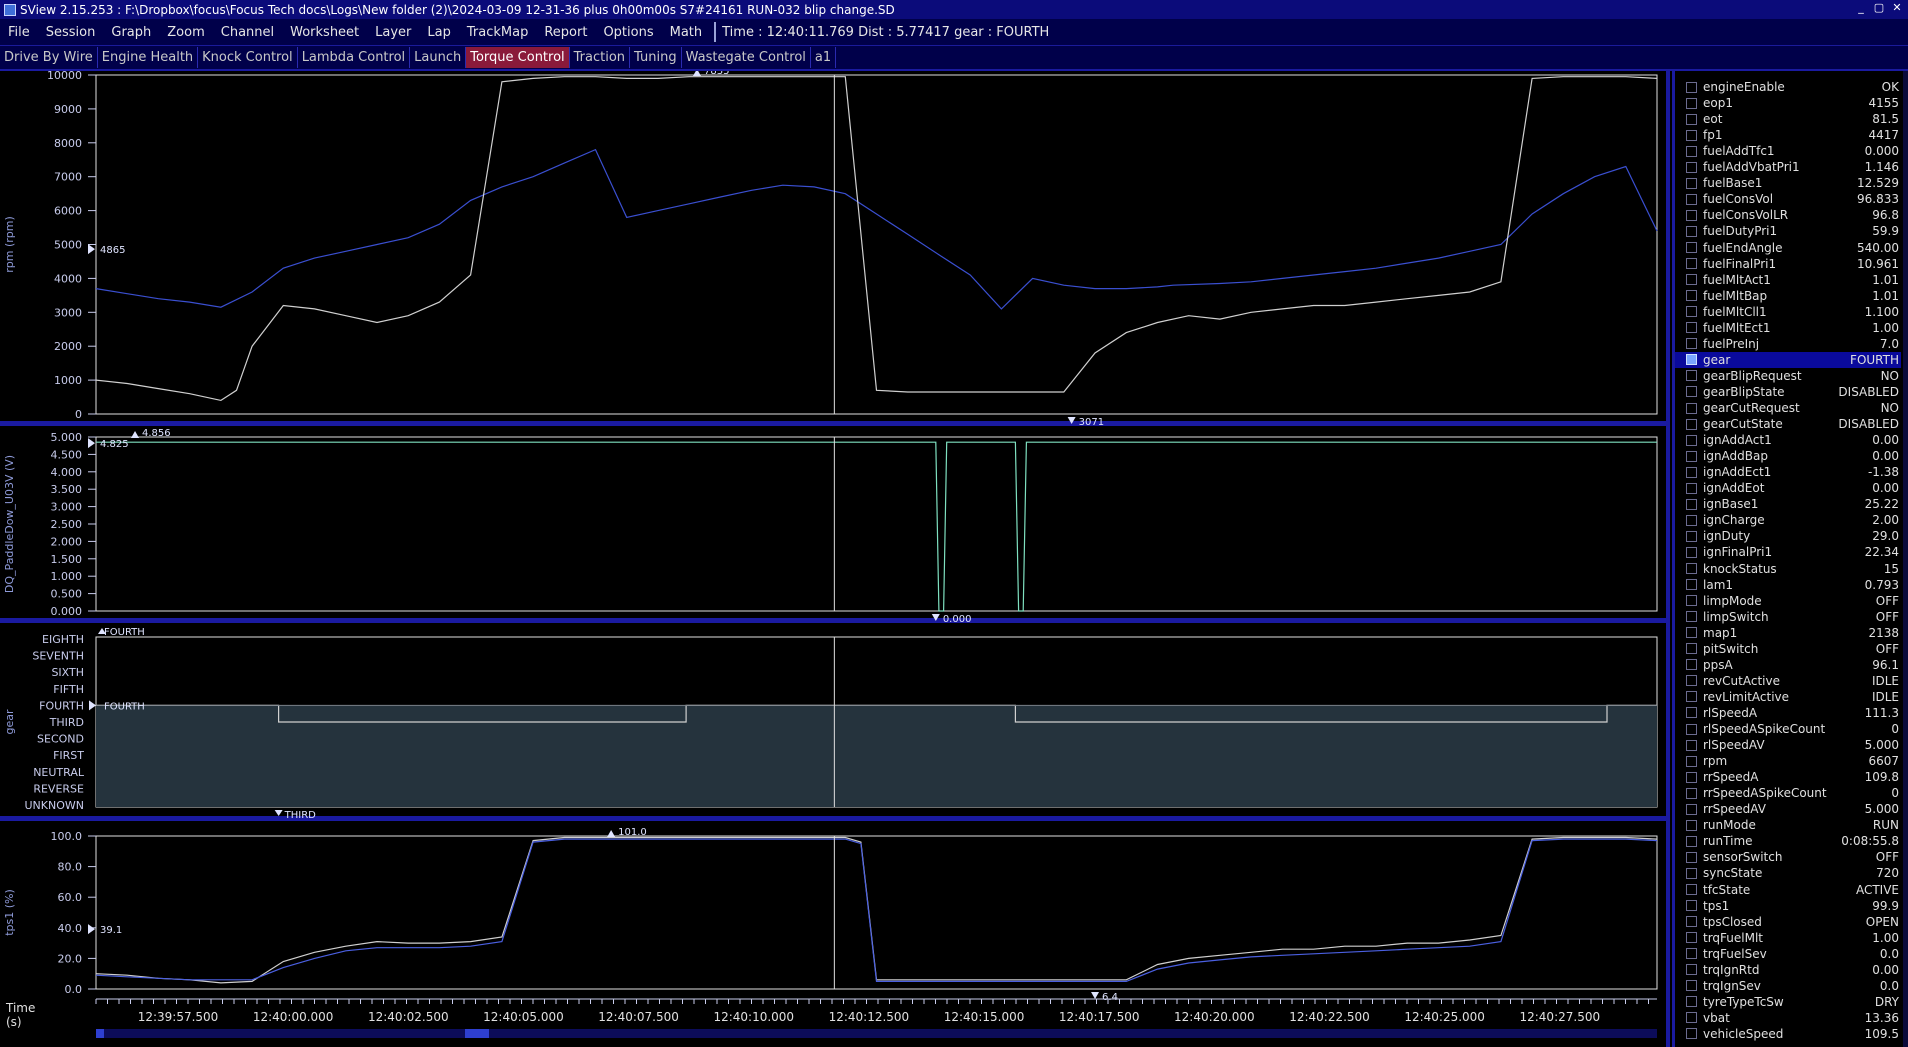  Describe the element at coordinates (1788, 922) in the screenshot. I see `channel-row-tpsClosed: tpsClosed OPEN` at that location.